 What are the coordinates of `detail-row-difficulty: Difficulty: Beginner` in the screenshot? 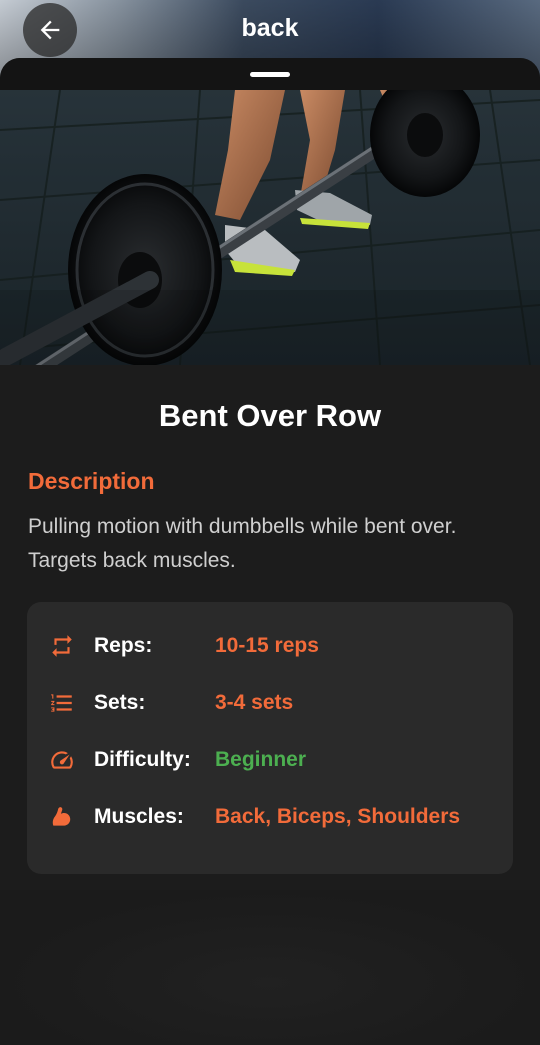 It's located at (270, 760).